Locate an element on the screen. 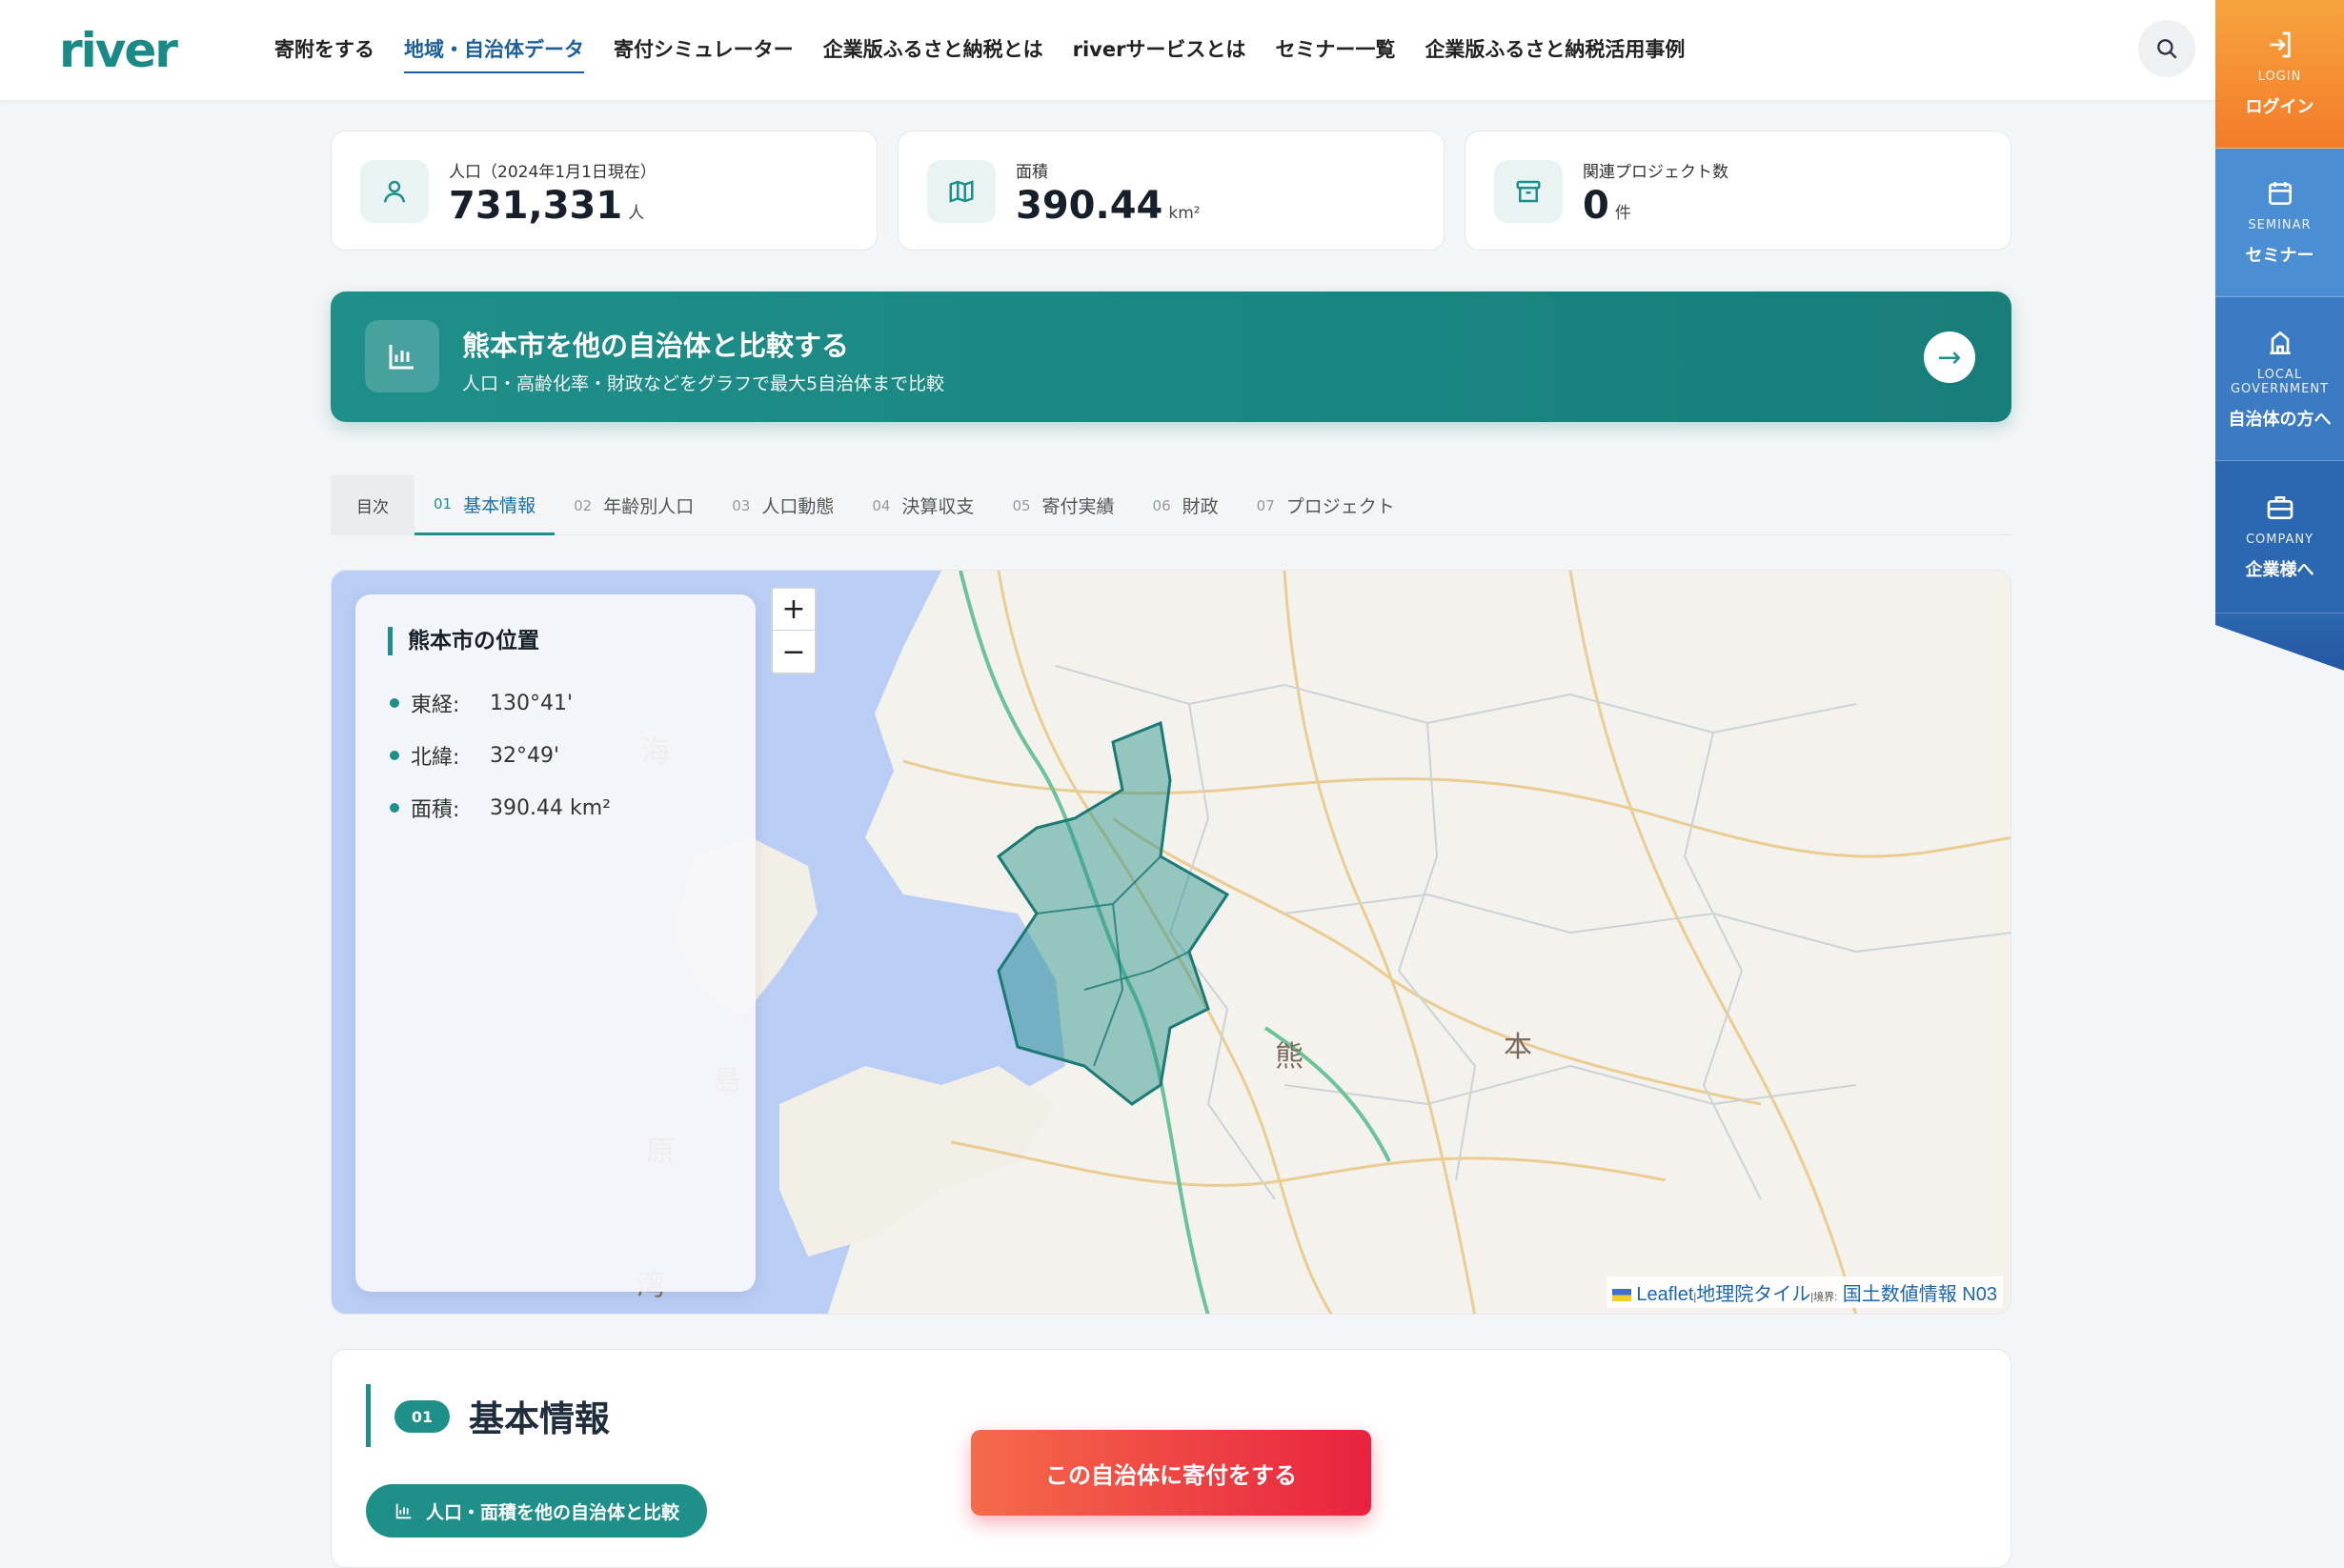 This screenshot has width=2344, height=1568. stat-card-population: 人口（2024年1月1日現在） 731,331 人 is located at coordinates (604, 191).